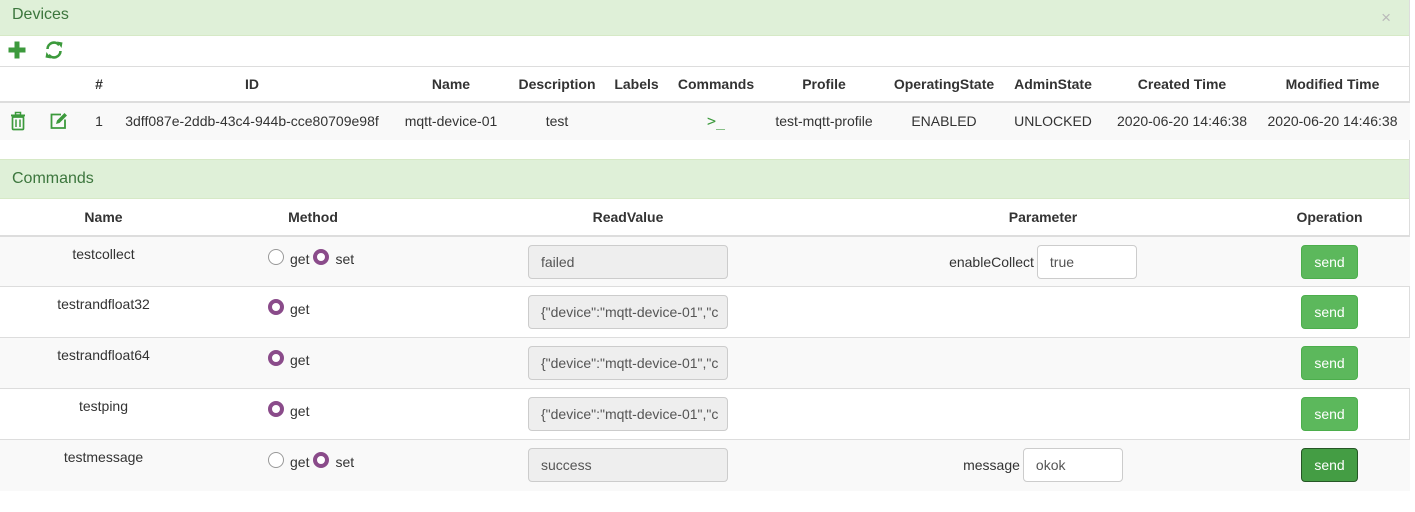 The height and width of the screenshot is (512, 1415). I want to click on device-commands-cell: >_, so click(716, 120).